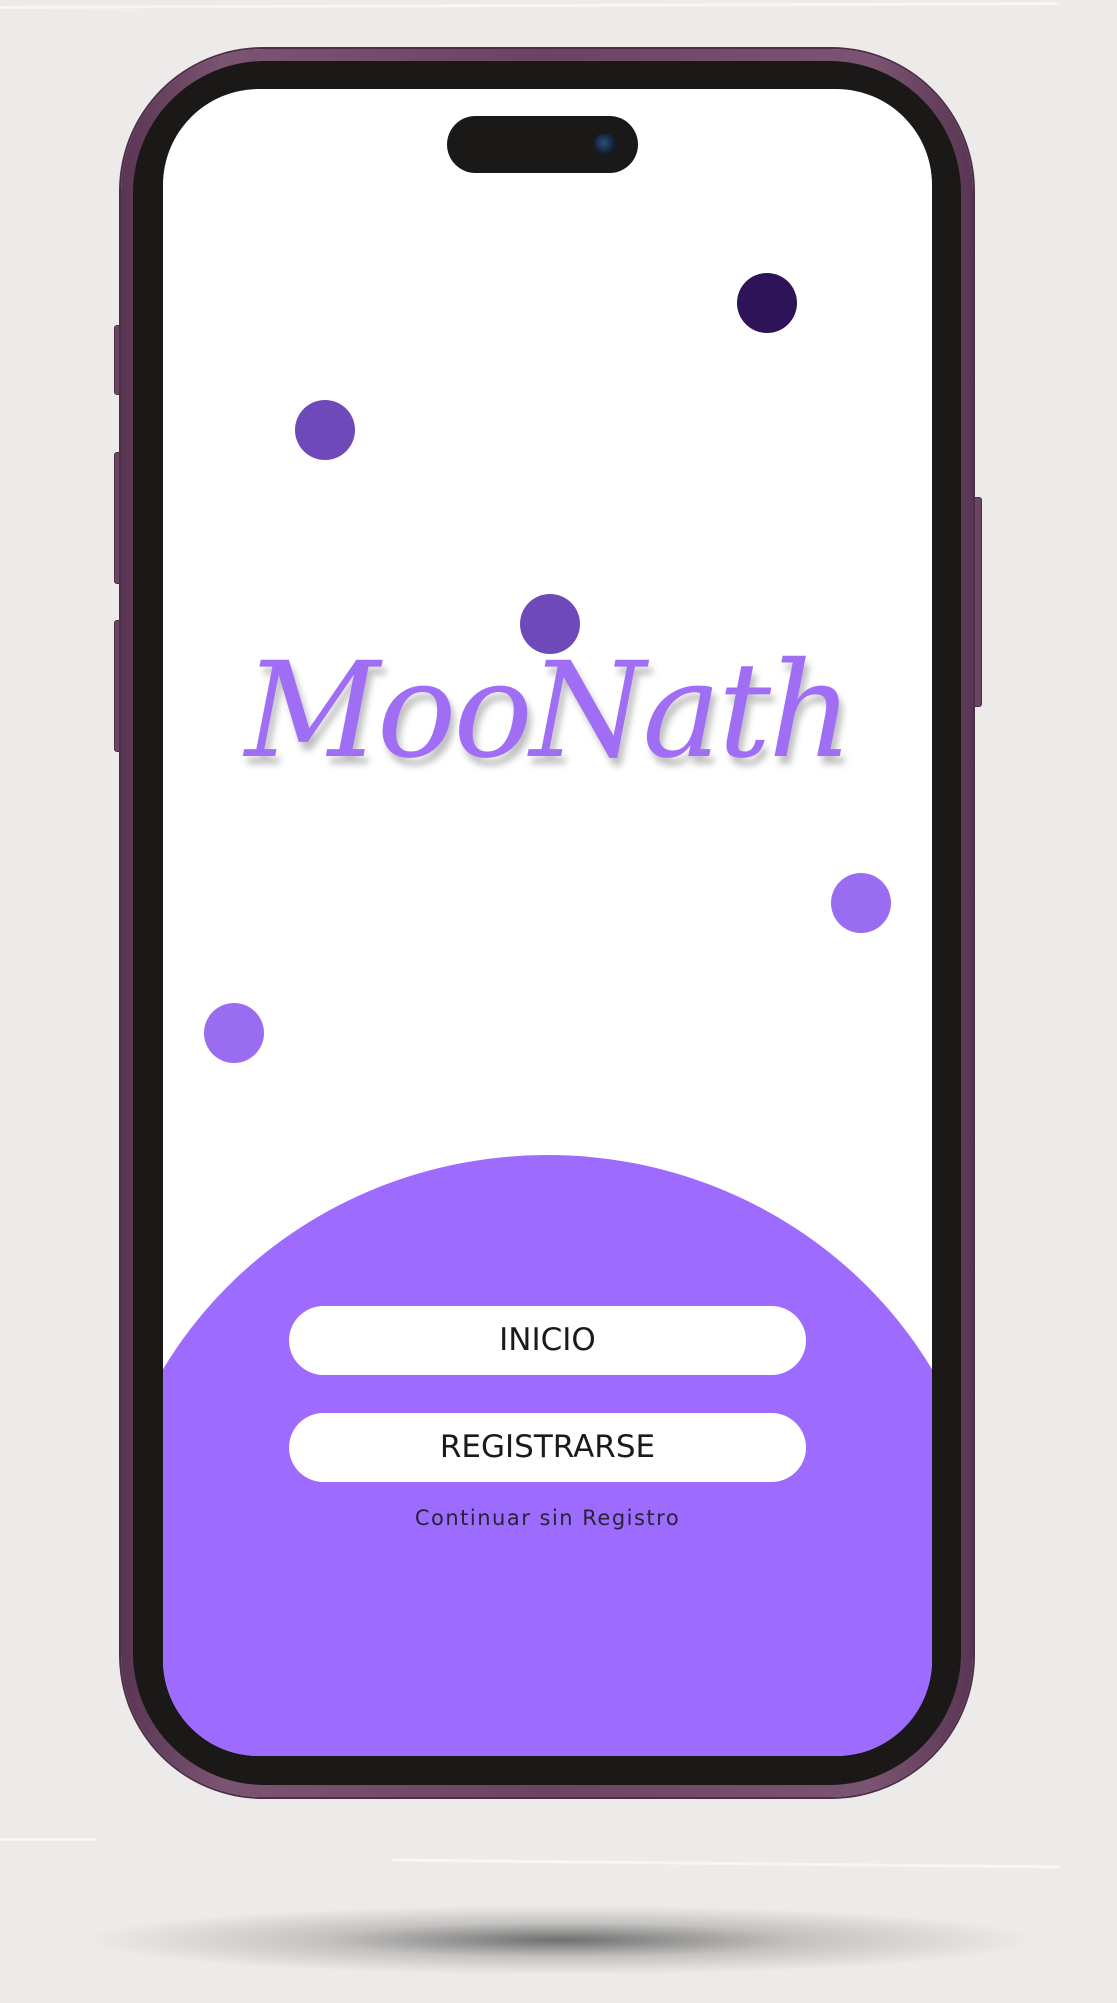  What do you see at coordinates (542, 144) in the screenshot?
I see `dynamic-island` at bounding box center [542, 144].